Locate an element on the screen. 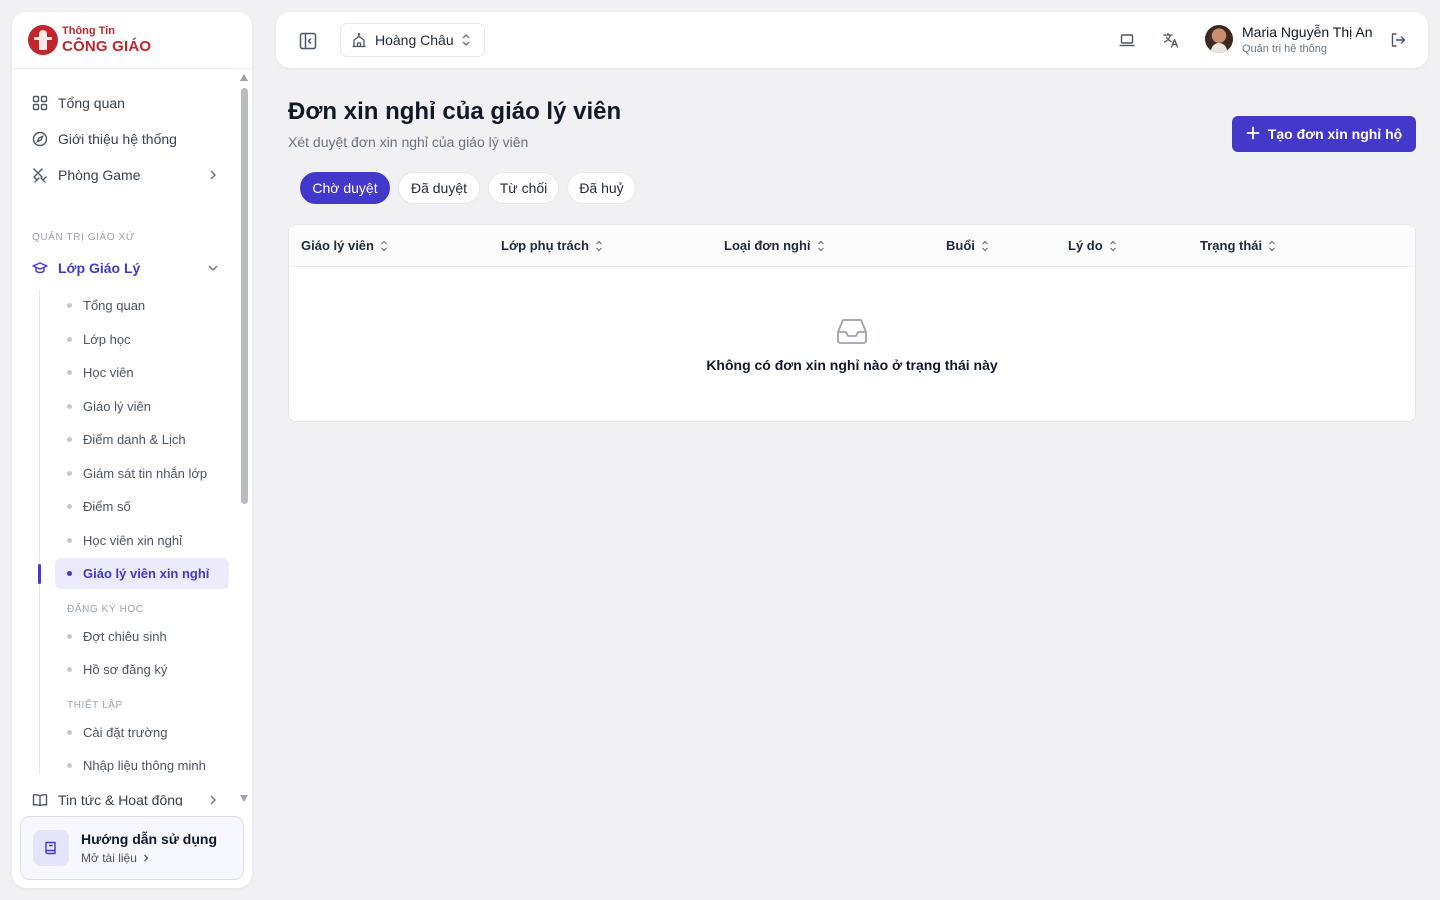 The height and width of the screenshot is (900, 1440). tab-cancelled: Đã huỷ is located at coordinates (601, 188).